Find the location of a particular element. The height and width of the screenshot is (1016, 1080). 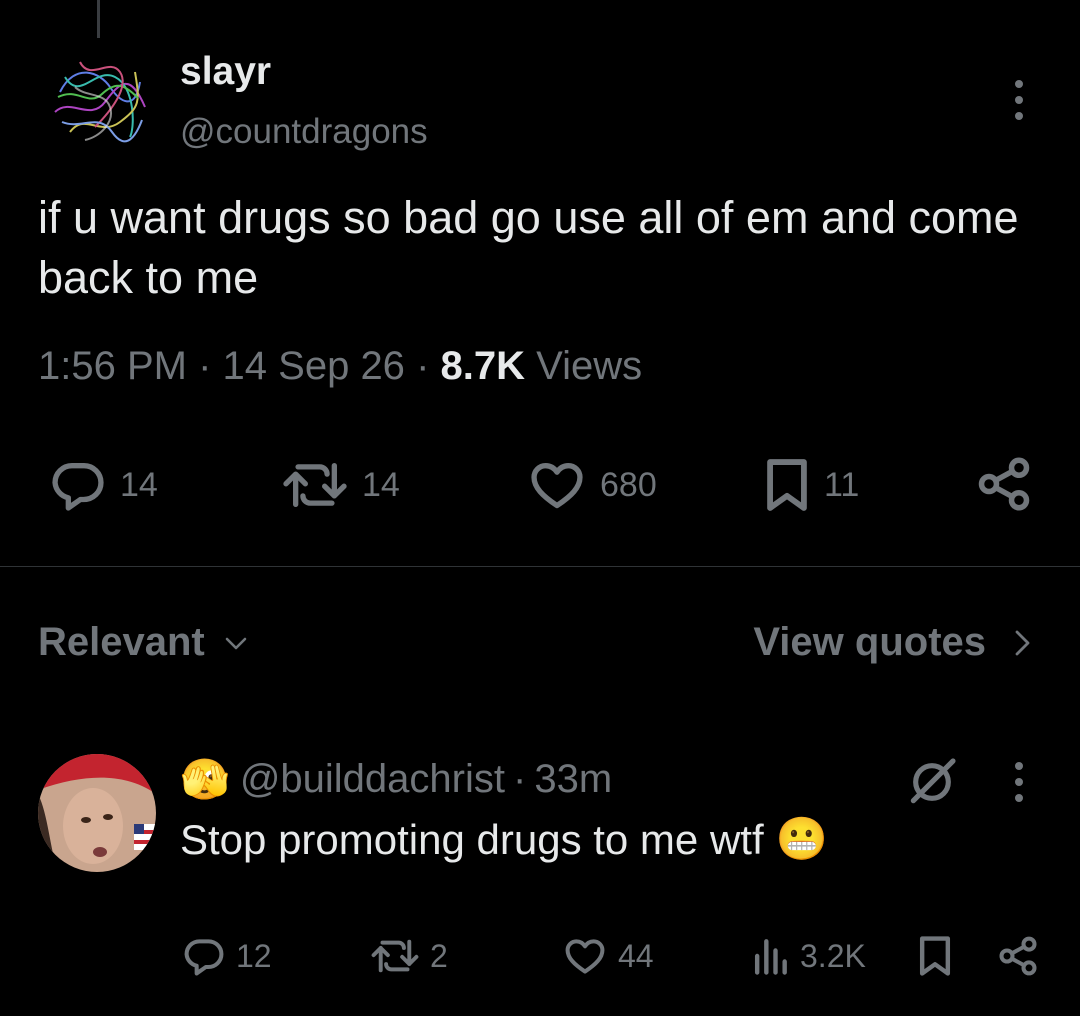

chevron-down-icon is located at coordinates (236, 643).